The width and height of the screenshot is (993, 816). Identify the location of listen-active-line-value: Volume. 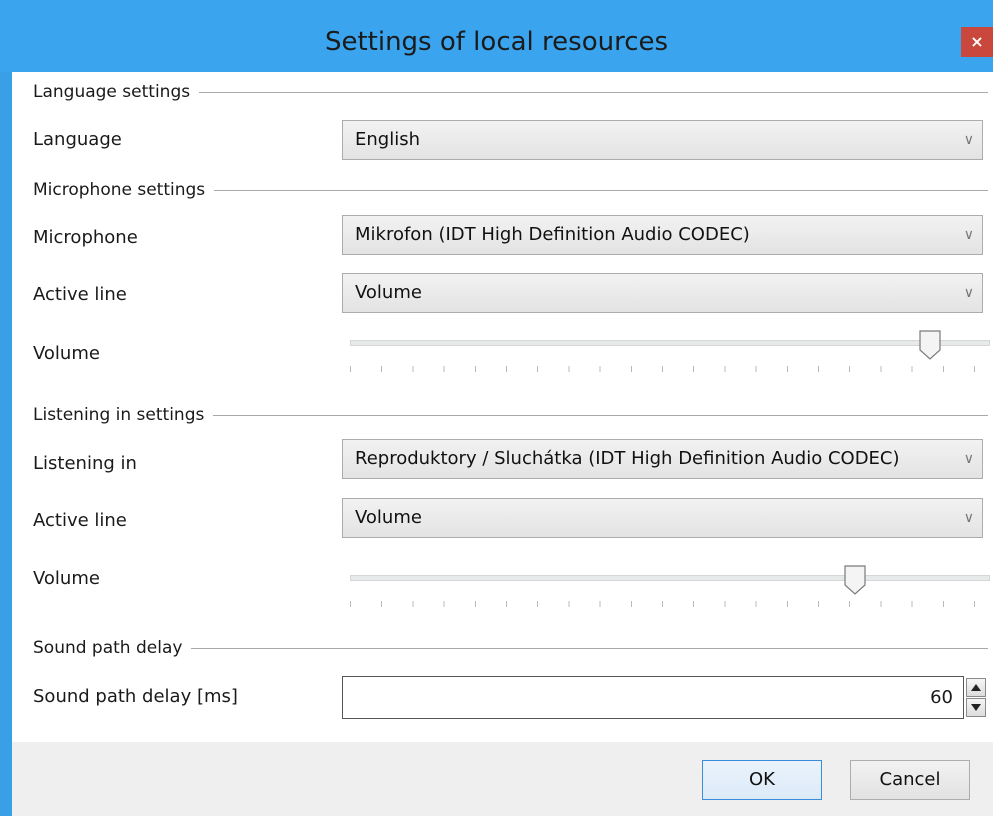
(388, 517).